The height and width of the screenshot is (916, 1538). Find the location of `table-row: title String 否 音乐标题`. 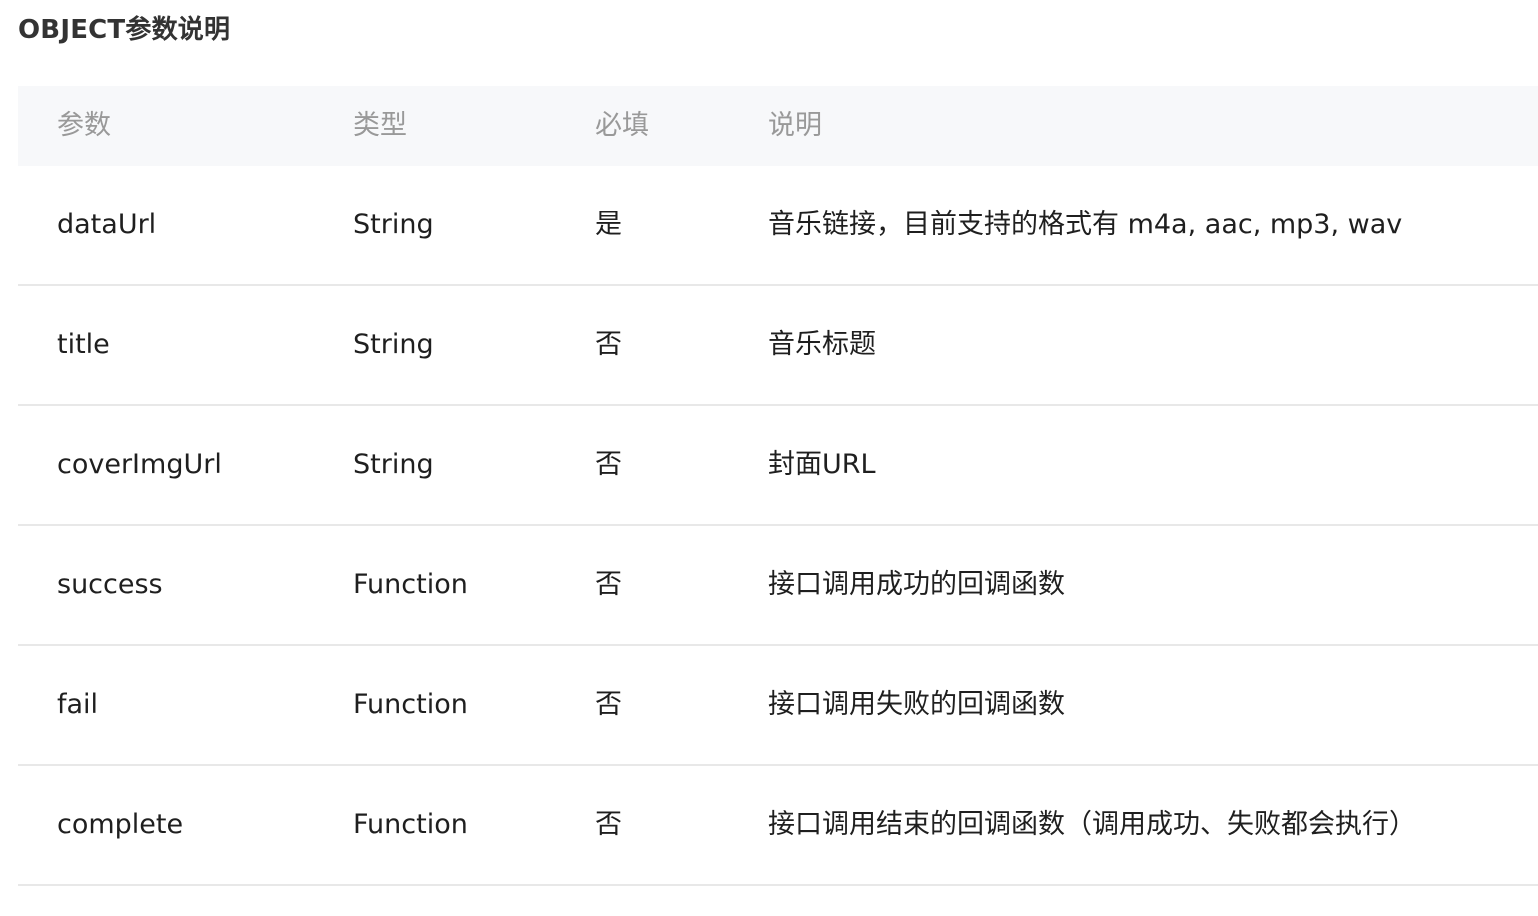

table-row: title String 否 音乐标题 is located at coordinates (778, 346).